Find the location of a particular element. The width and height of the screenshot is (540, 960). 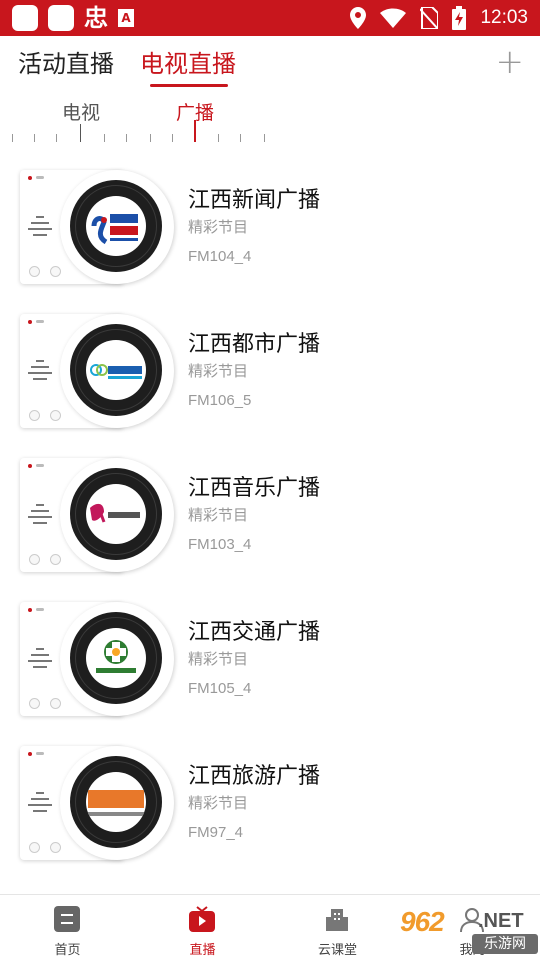

station-frequency: FM104_4 is located at coordinates (220, 256).